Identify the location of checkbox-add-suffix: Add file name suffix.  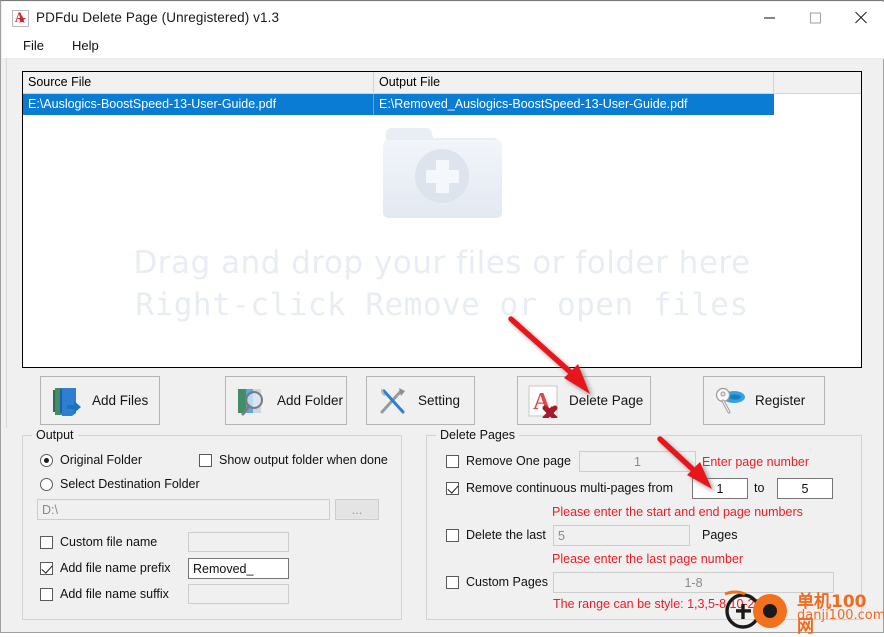
(104, 594).